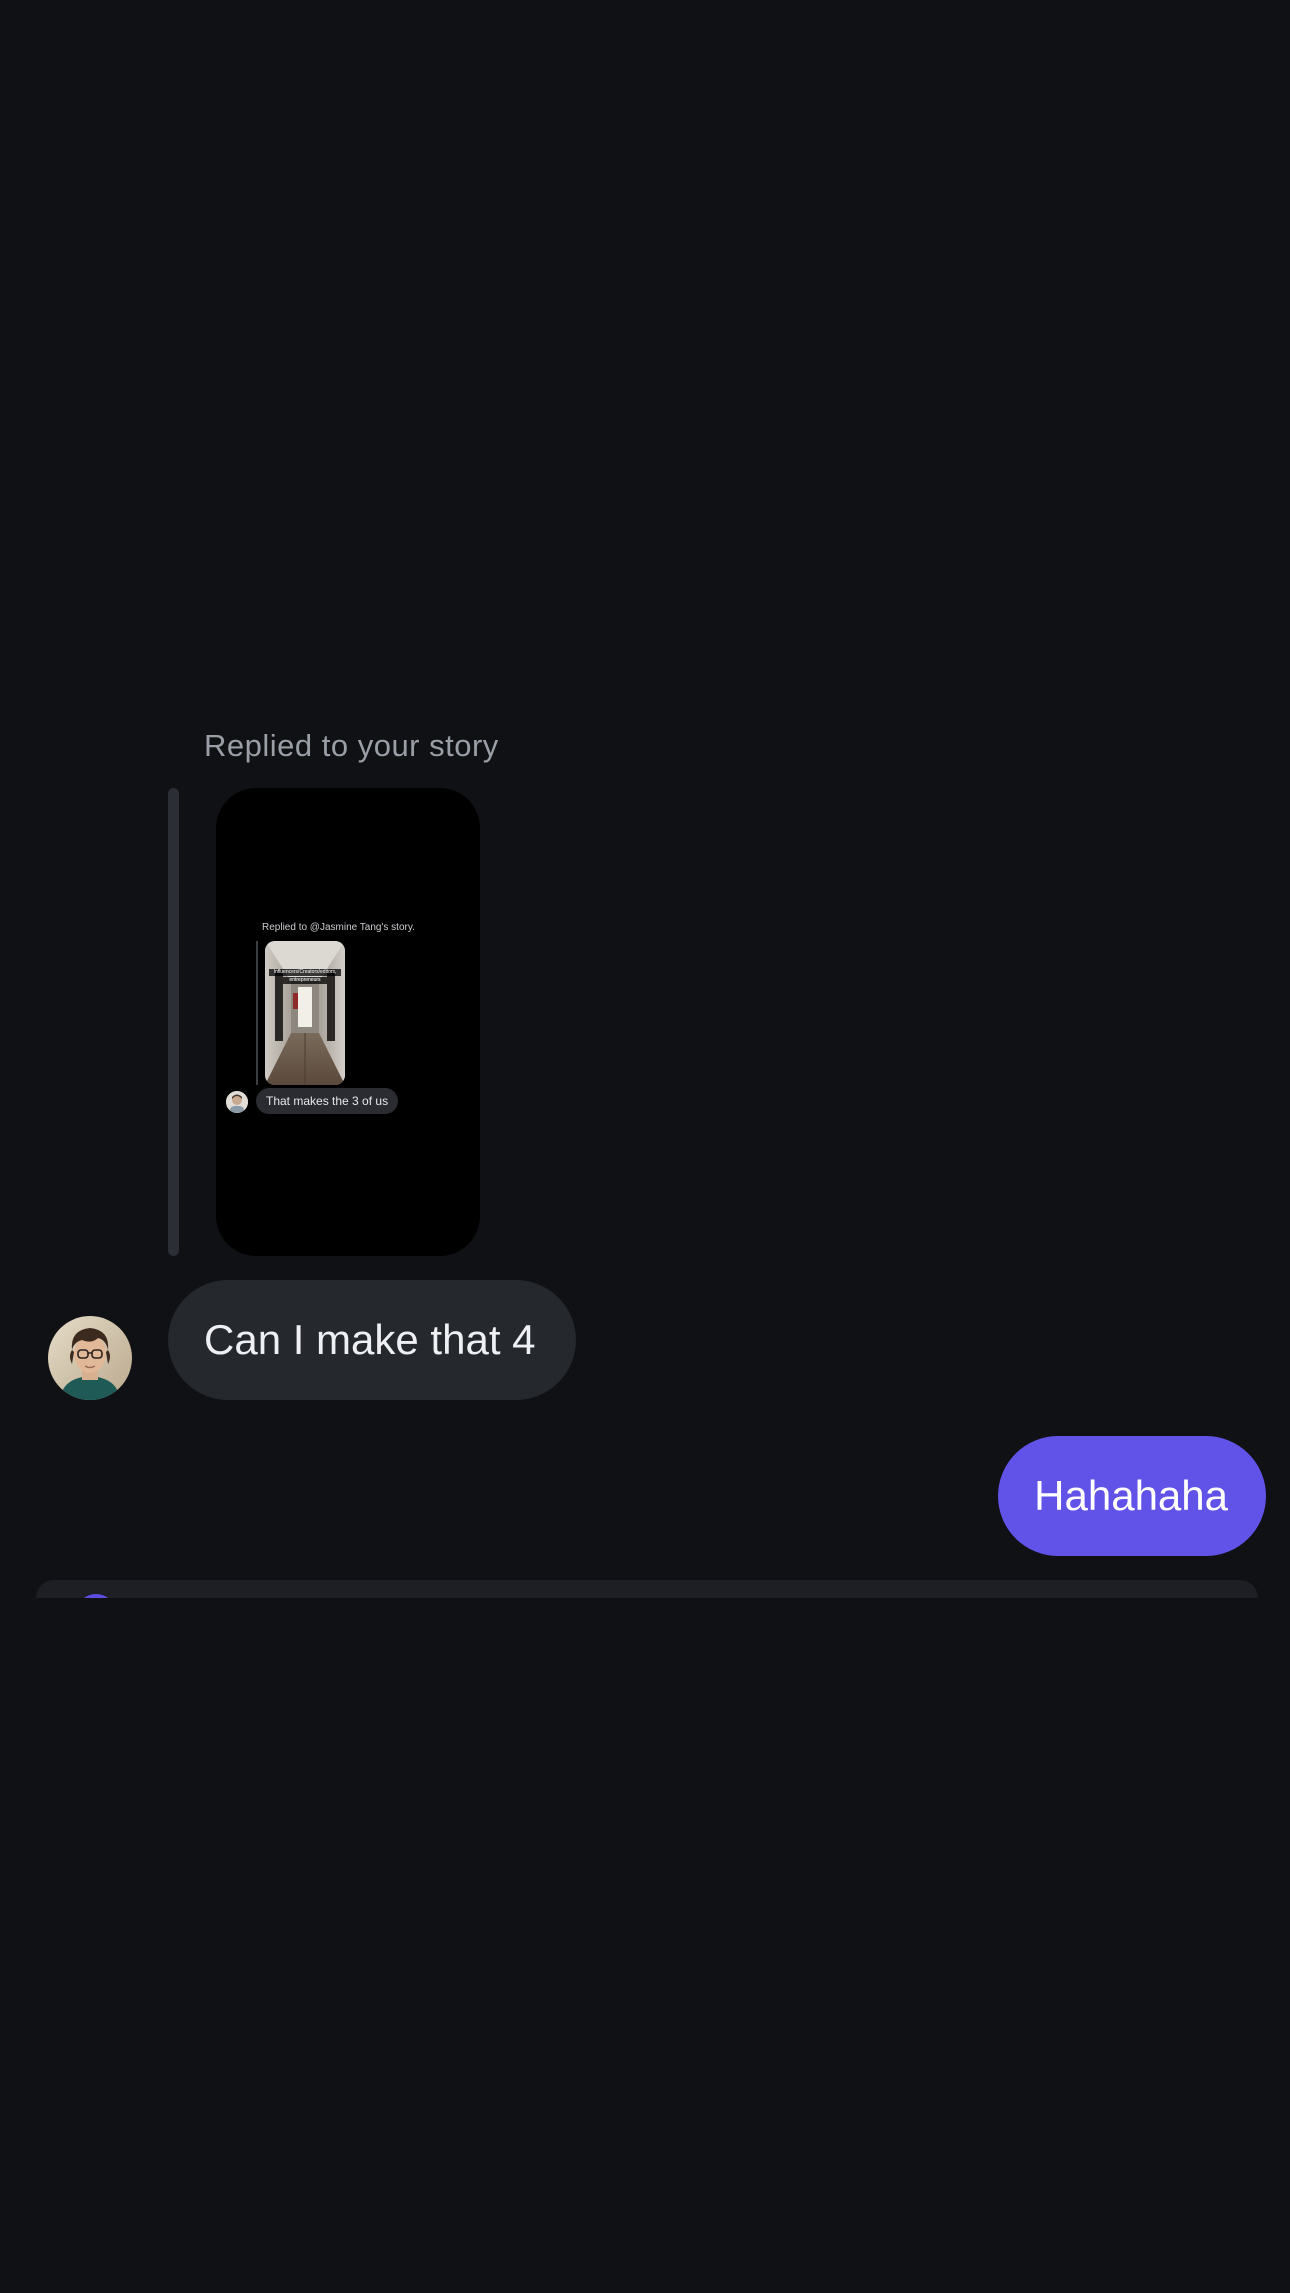 Image resolution: width=1290 pixels, height=2293 pixels. I want to click on story-inner-quote-bar, so click(257, 1013).